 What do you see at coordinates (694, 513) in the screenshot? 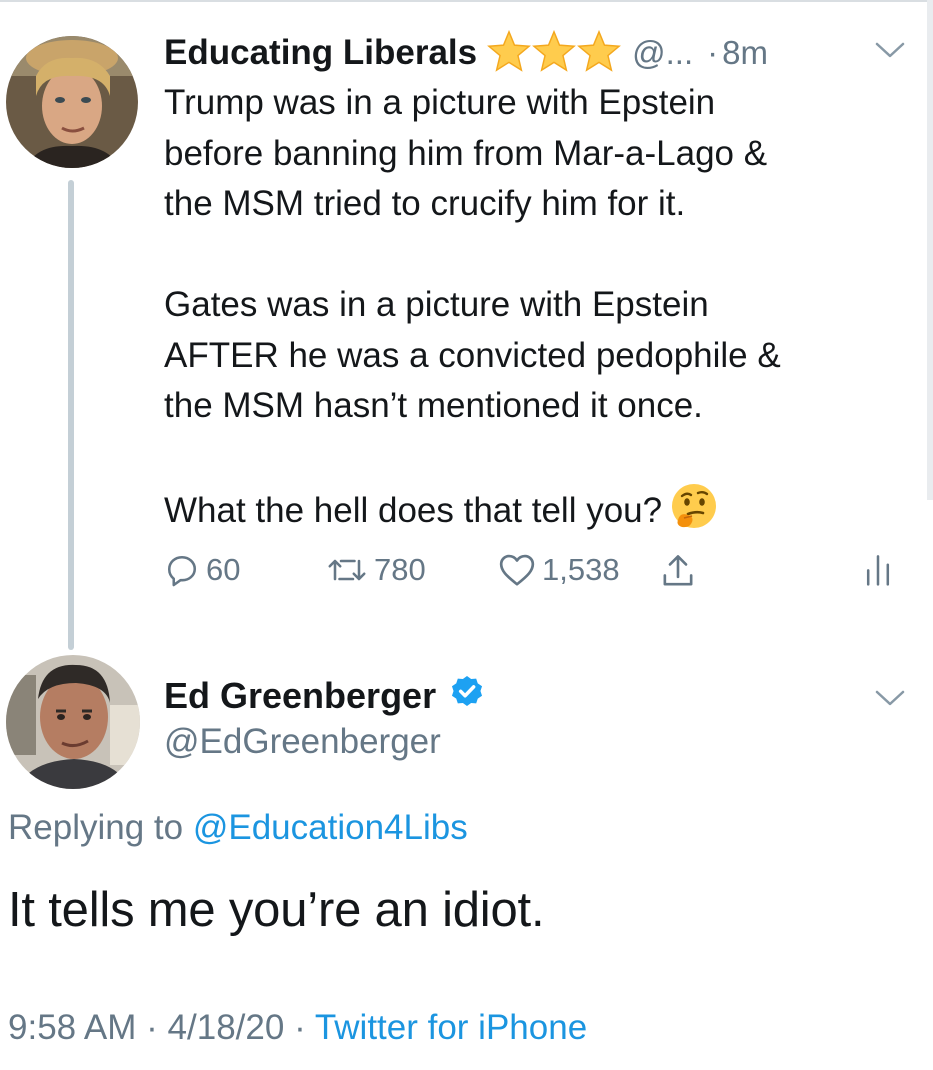
I see `thinking-face-icon` at bounding box center [694, 513].